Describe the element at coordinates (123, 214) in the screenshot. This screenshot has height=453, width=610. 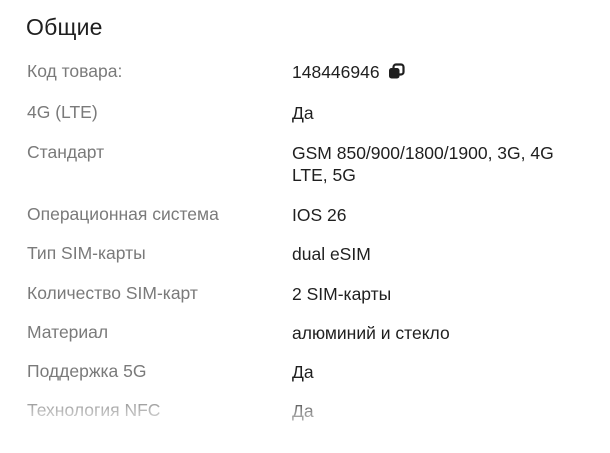
I see `spec-label: Операционная система` at that location.